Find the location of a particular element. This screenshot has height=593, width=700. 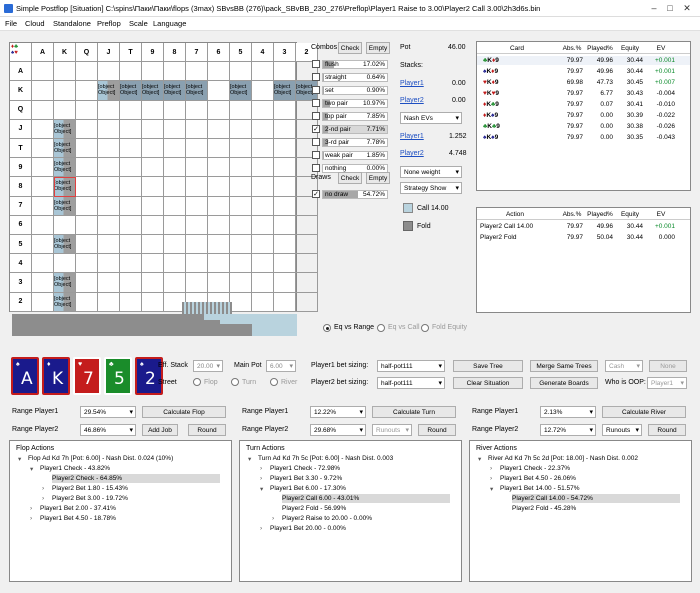

grid-col-header: 8 is located at coordinates (175, 53).